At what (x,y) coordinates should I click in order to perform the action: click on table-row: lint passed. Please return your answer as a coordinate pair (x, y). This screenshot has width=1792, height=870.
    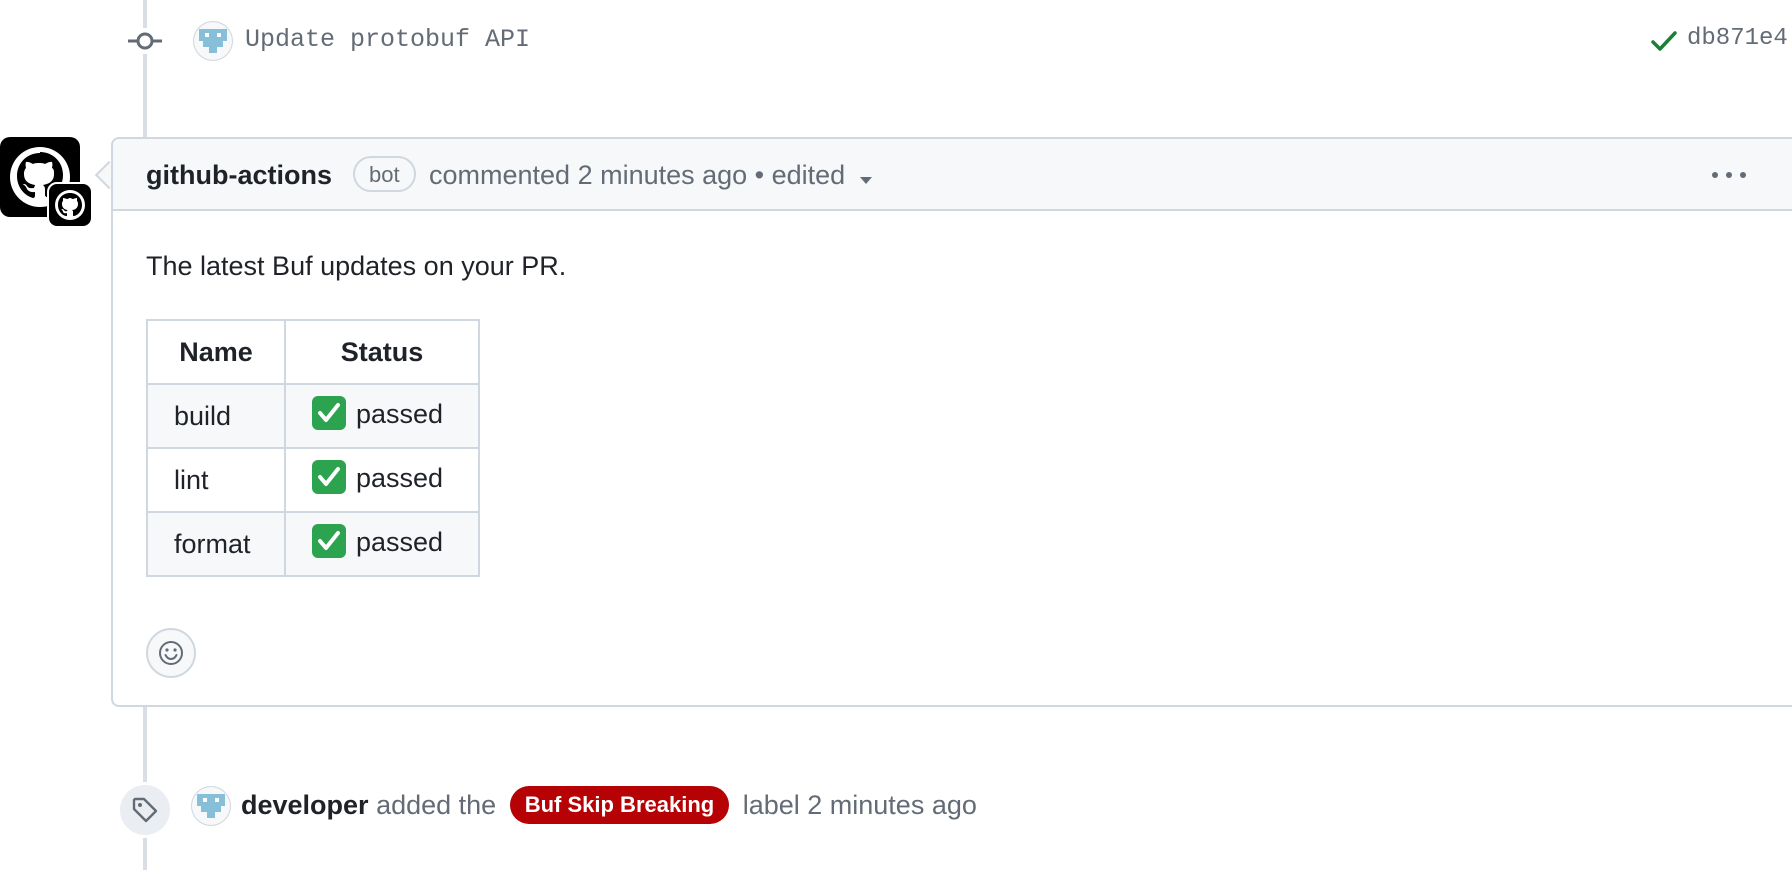
    Looking at the image, I should click on (313, 480).